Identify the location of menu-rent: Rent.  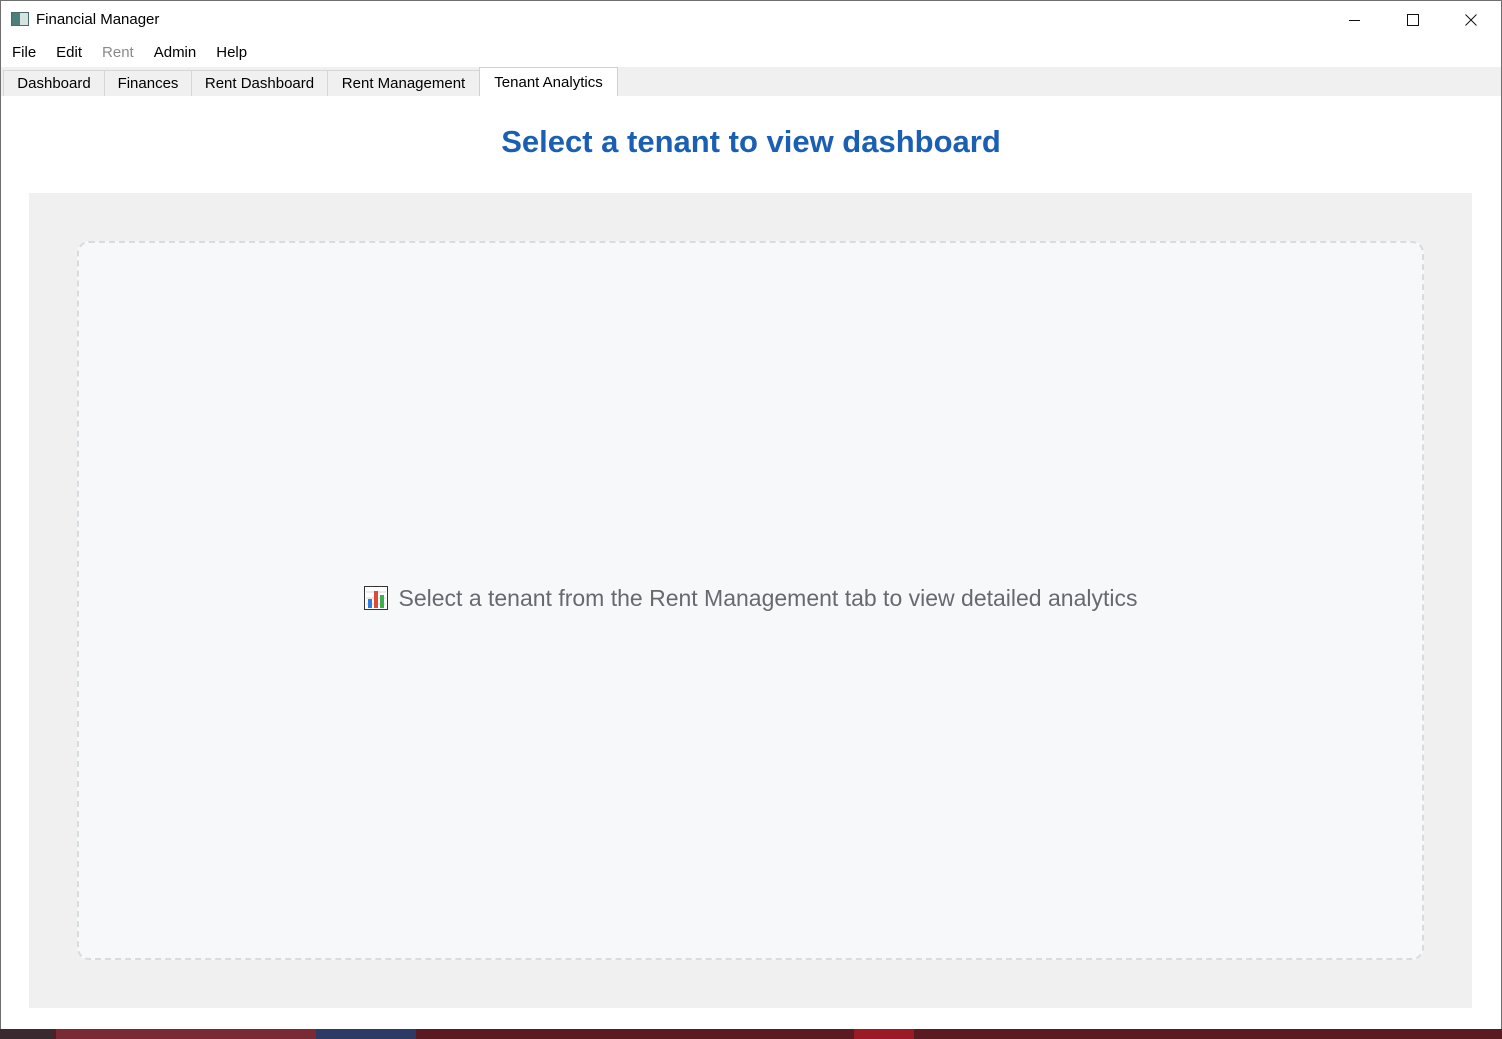
(118, 52).